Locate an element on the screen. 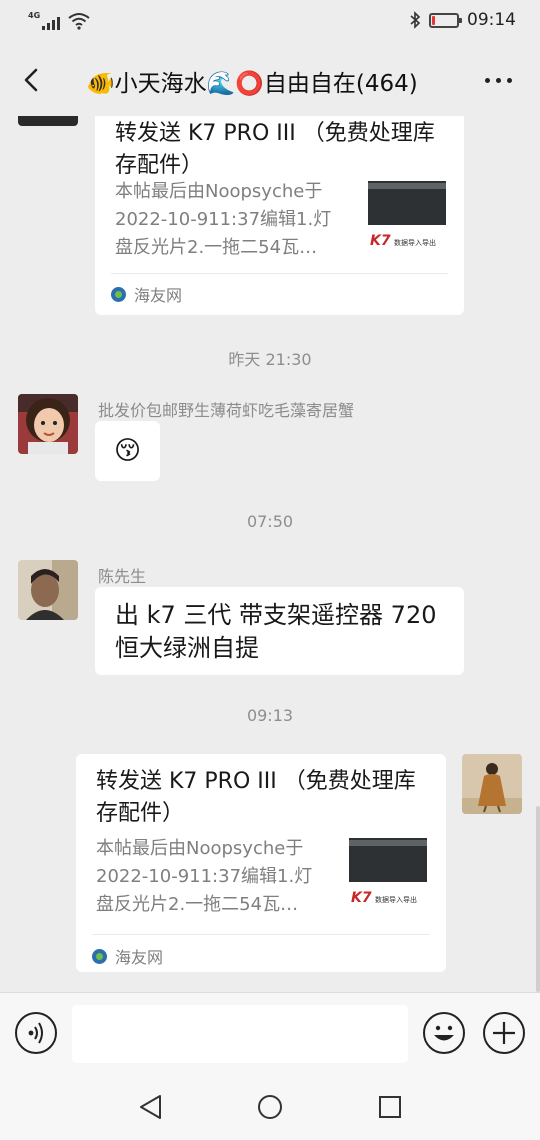  message-bubble: 😚 is located at coordinates (127, 451).